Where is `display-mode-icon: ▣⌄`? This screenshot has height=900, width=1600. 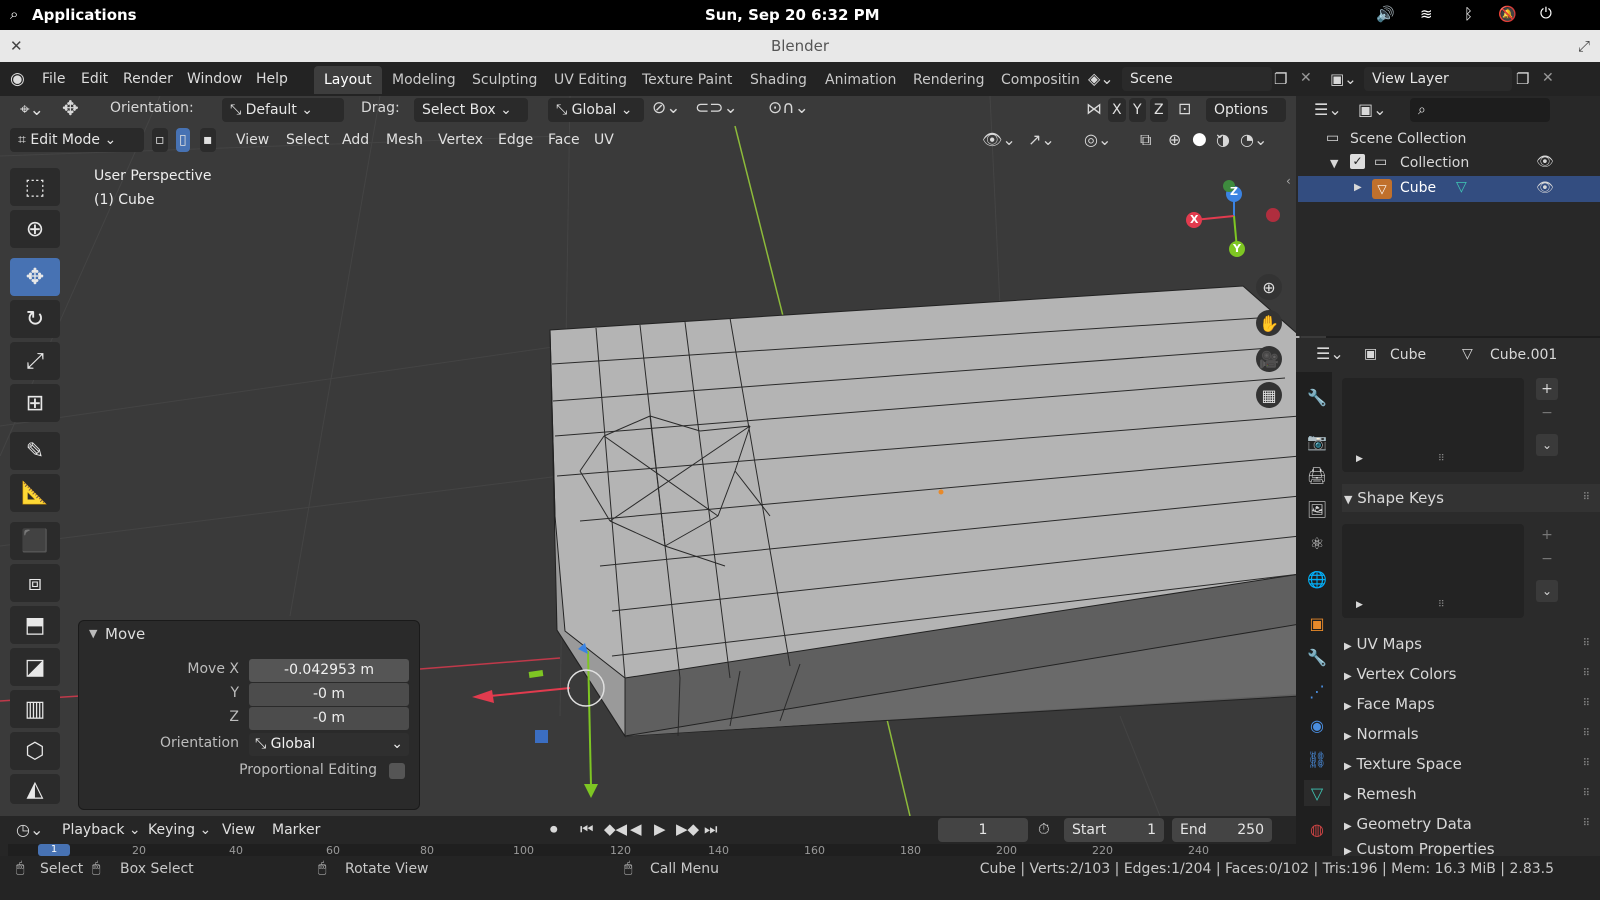
display-mode-icon: ▣⌄ is located at coordinates (1372, 109).